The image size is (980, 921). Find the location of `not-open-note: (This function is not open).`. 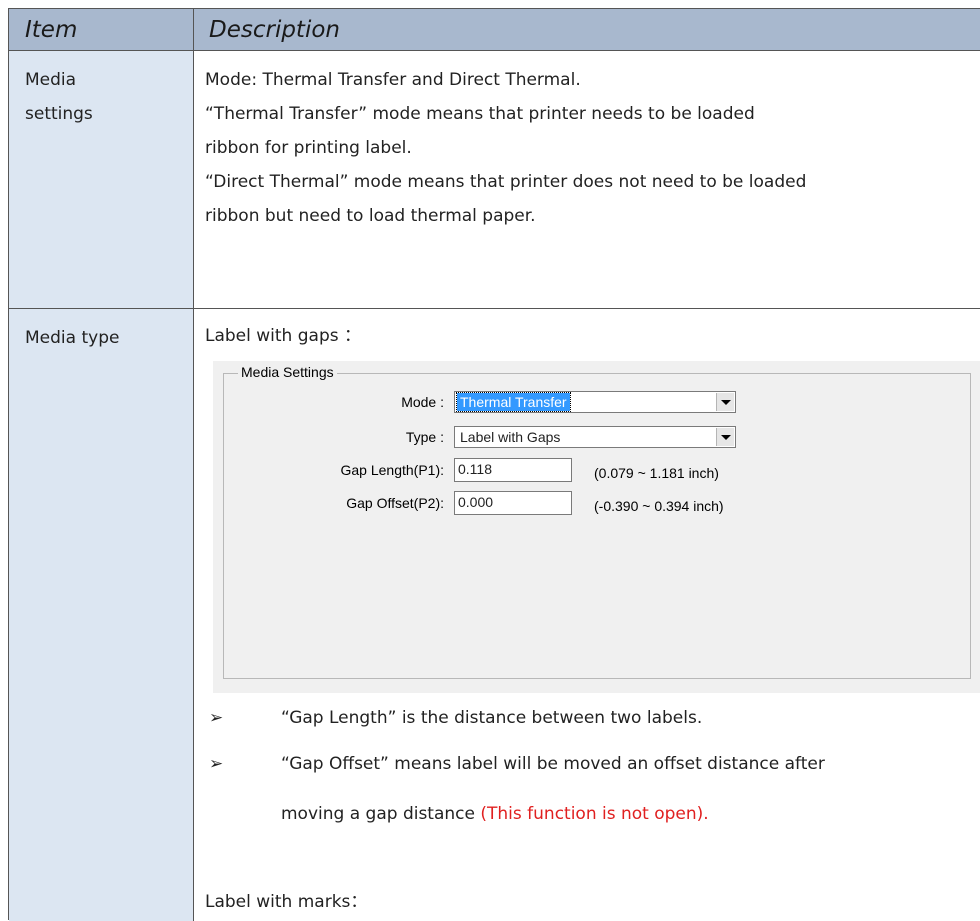

not-open-note: (This function is not open). is located at coordinates (594, 814).